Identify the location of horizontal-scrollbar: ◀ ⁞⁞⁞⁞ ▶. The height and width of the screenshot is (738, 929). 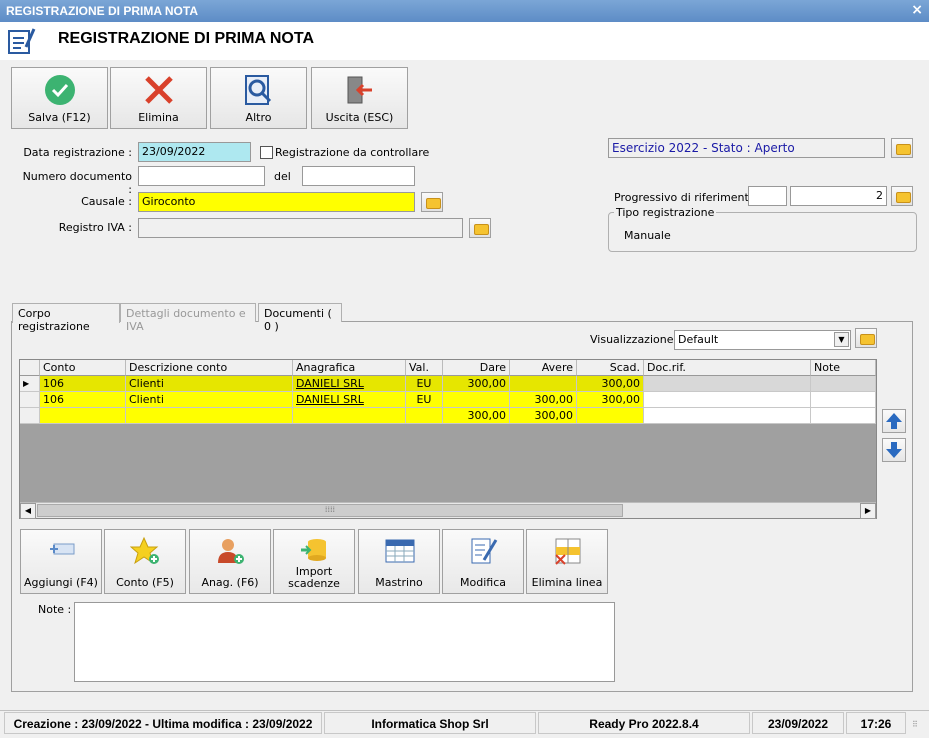
(448, 510).